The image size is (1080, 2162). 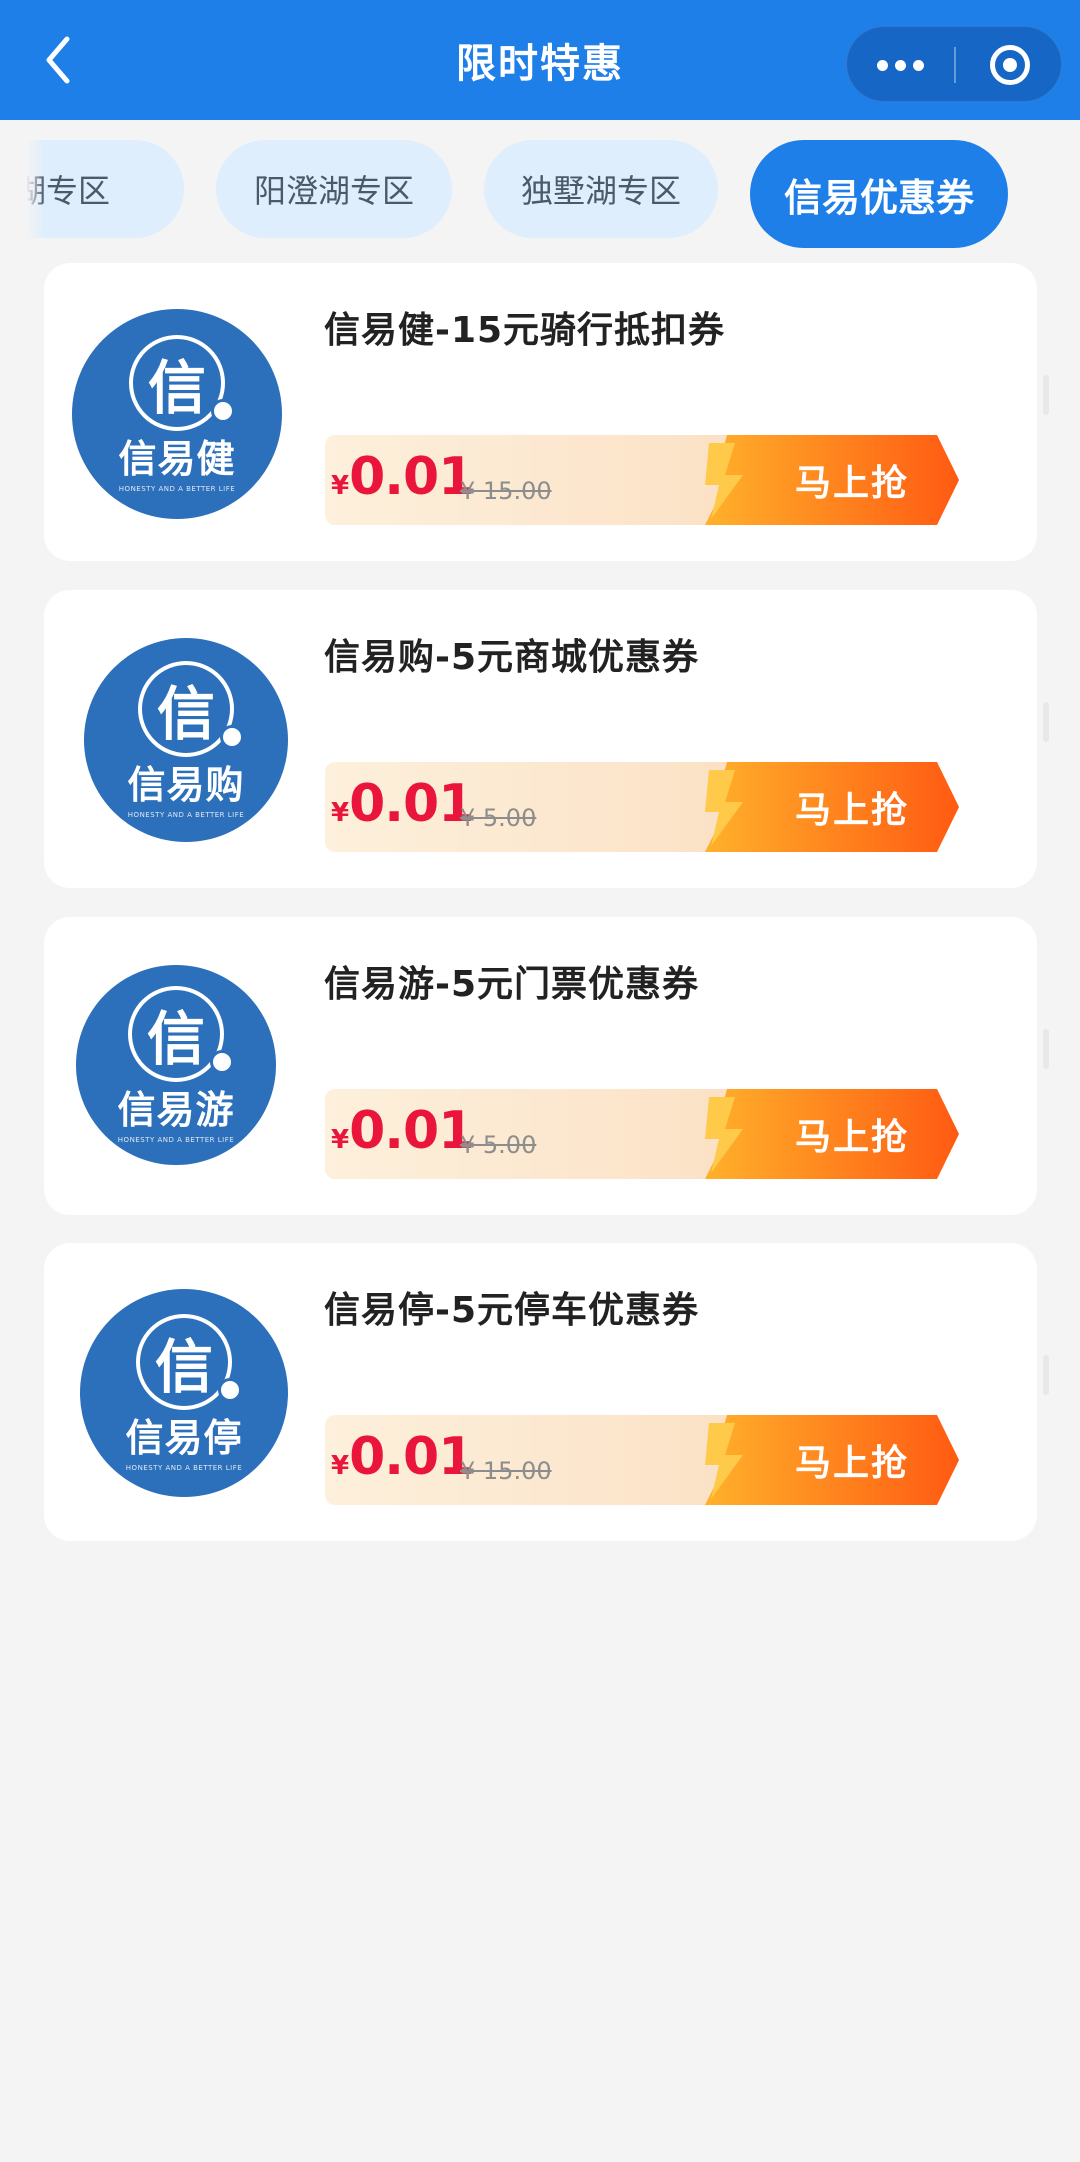 I want to click on tabs-scroll-fade, so click(x=22, y=190).